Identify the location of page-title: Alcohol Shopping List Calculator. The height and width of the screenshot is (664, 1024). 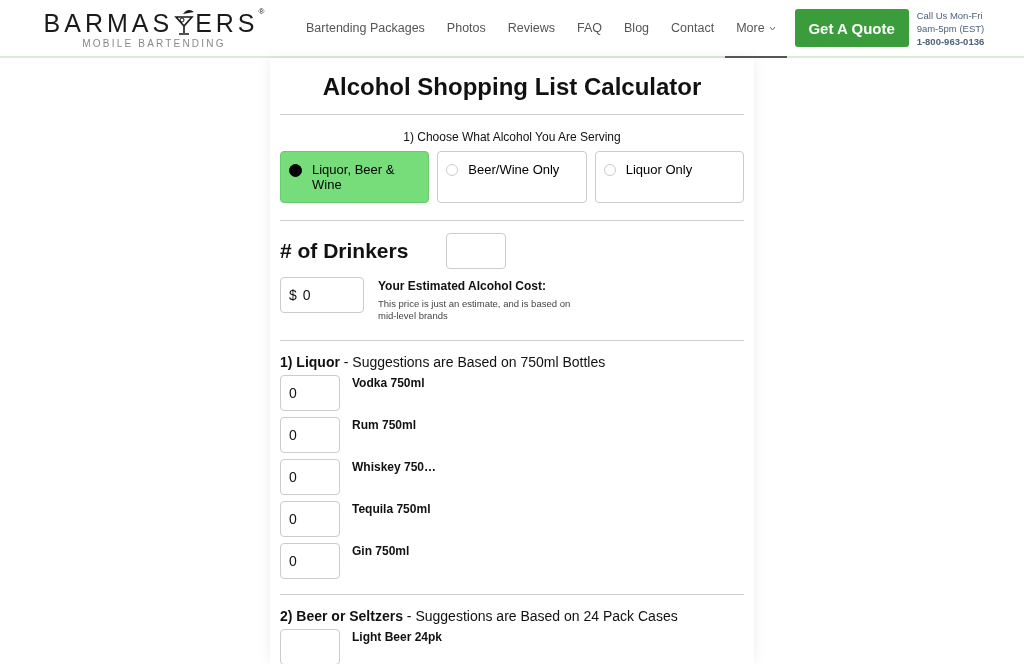
(512, 86).